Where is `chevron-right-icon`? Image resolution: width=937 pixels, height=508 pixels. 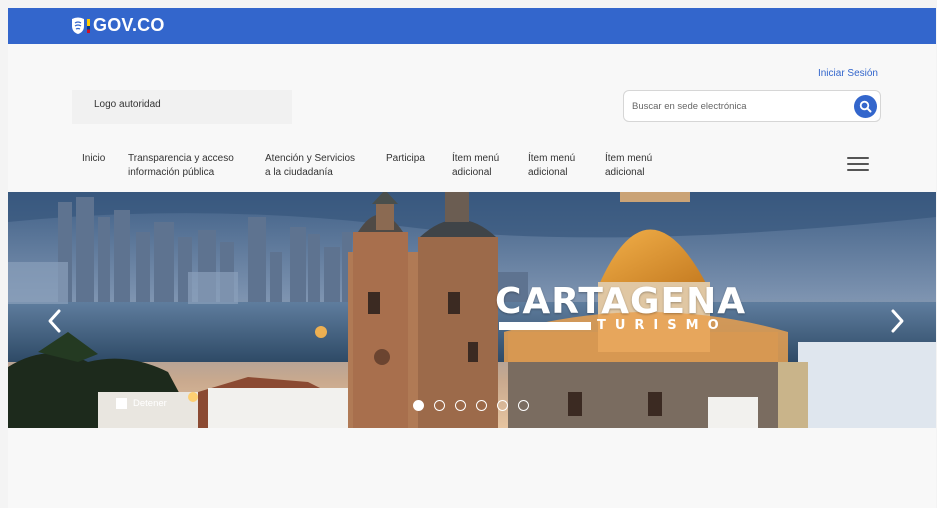 chevron-right-icon is located at coordinates (897, 321).